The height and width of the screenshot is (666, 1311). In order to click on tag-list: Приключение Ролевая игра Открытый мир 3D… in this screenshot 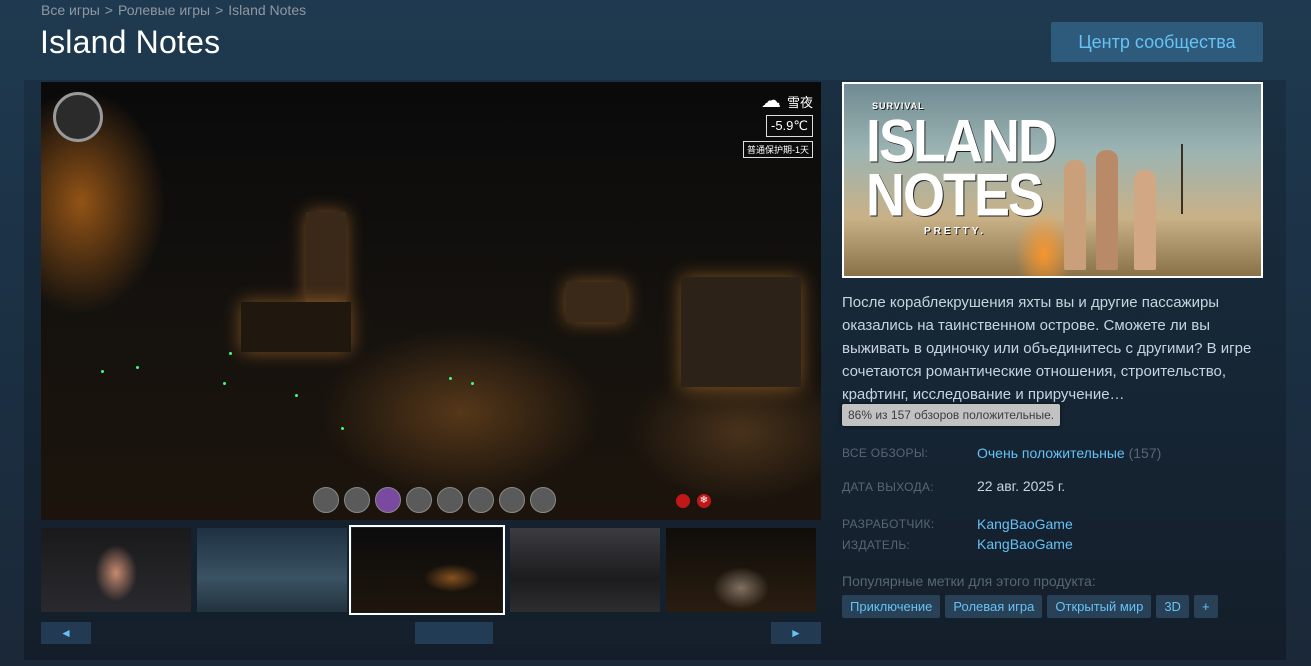, I will do `click(1030, 606)`.